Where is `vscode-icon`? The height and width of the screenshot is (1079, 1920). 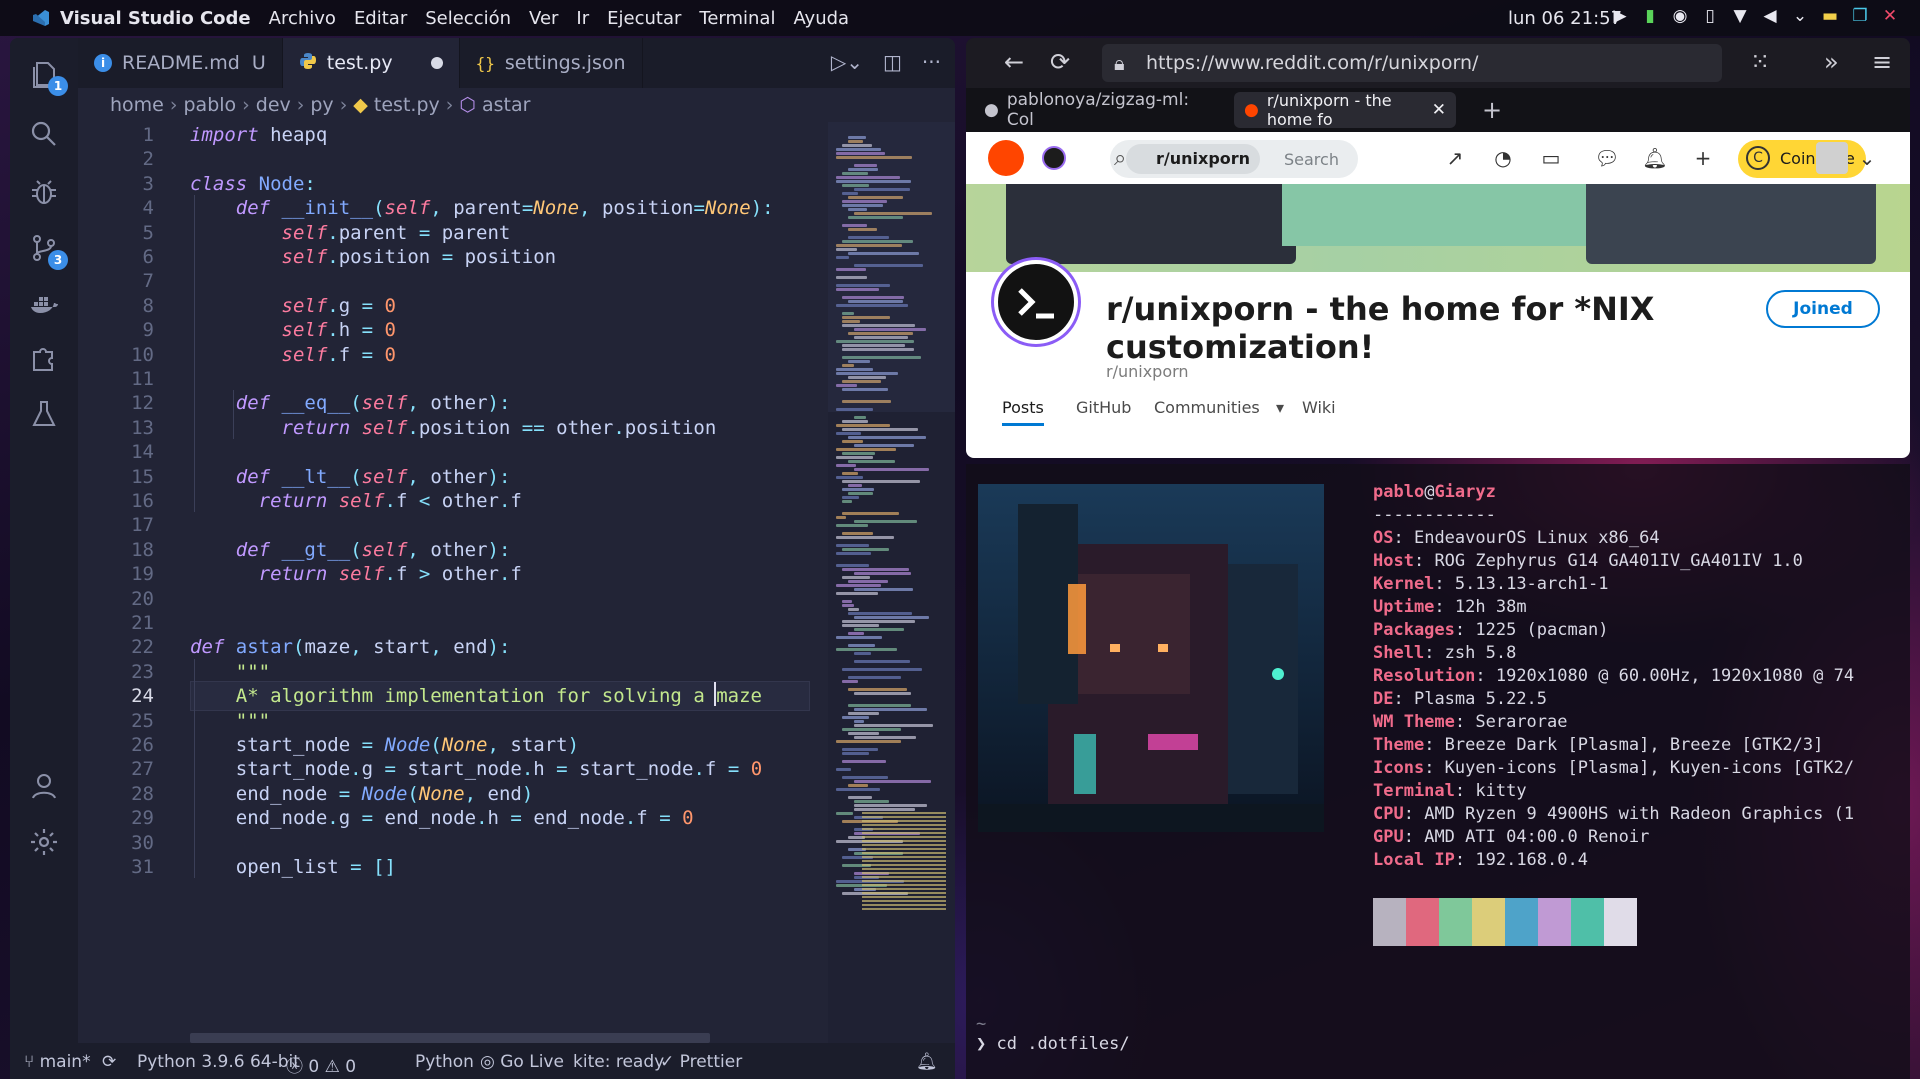
vscode-icon is located at coordinates (41, 18).